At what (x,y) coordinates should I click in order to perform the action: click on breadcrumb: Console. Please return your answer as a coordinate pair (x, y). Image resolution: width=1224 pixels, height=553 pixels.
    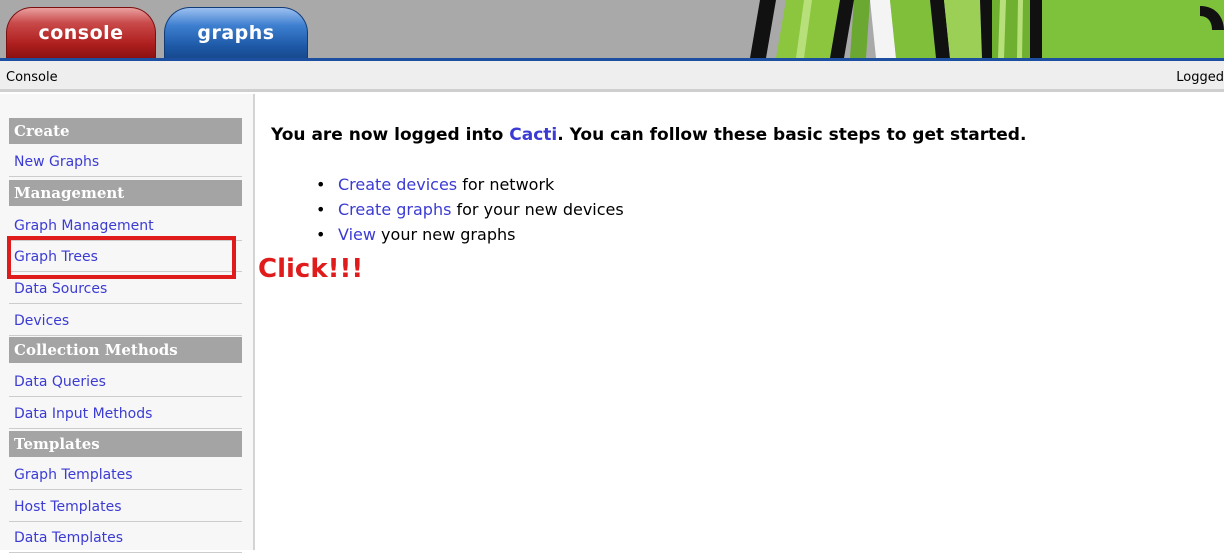
    Looking at the image, I should click on (32, 77).